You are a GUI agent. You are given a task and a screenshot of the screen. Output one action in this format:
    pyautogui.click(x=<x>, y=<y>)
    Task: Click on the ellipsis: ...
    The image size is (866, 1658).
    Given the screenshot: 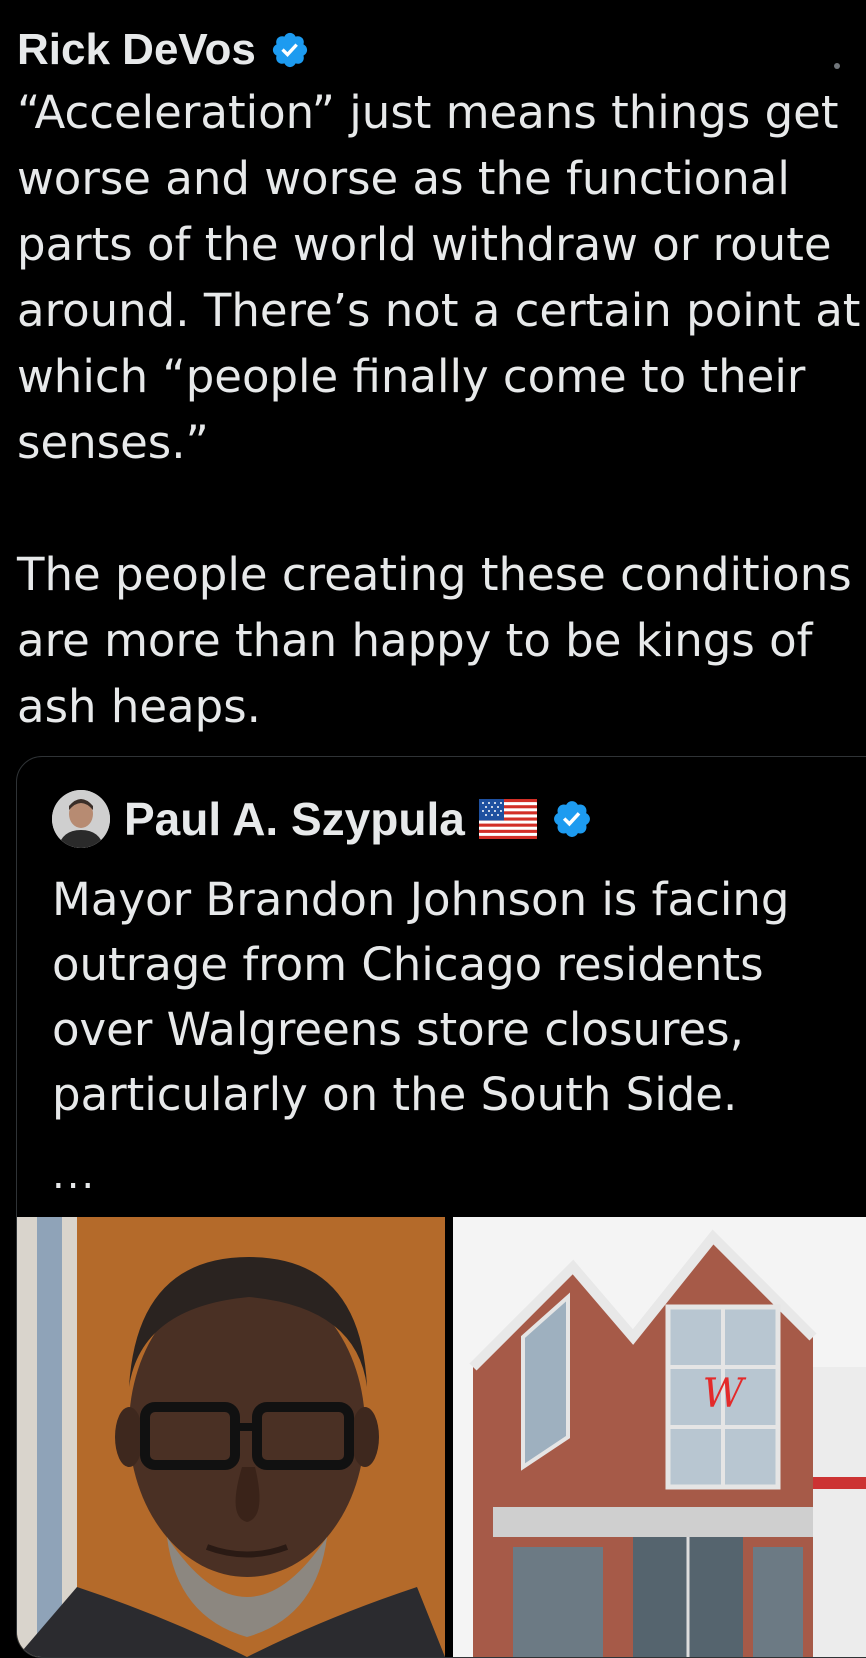 What is the action you would take?
    pyautogui.click(x=74, y=1175)
    